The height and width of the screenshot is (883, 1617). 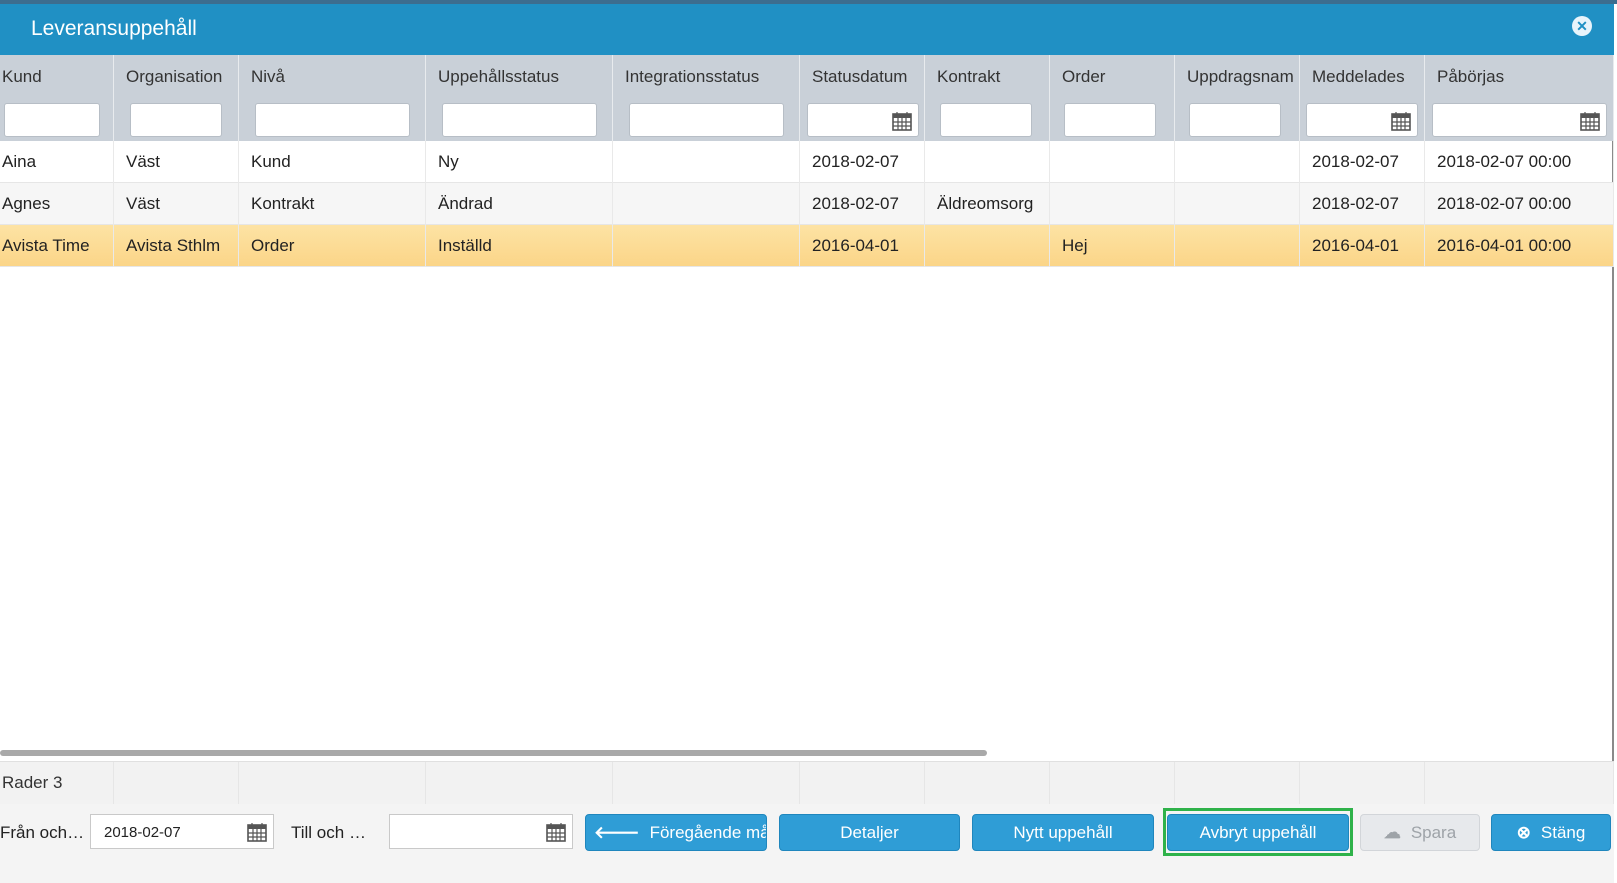 I want to click on column-header-label: Order, so click(x=1084, y=76).